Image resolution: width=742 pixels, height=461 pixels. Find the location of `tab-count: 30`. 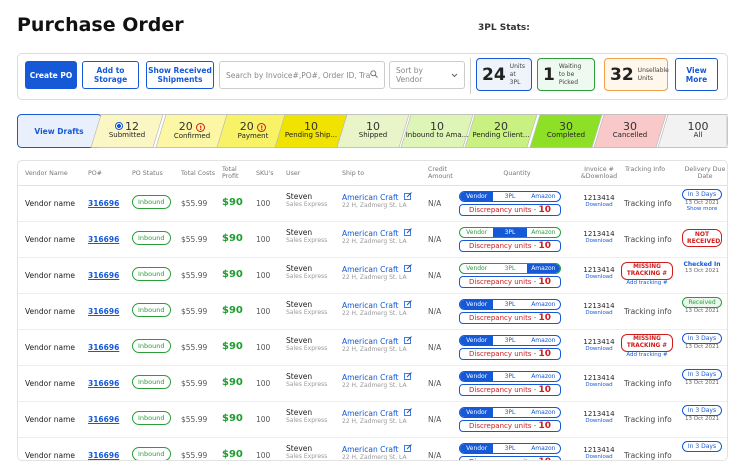

tab-count: 30 is located at coordinates (630, 126).